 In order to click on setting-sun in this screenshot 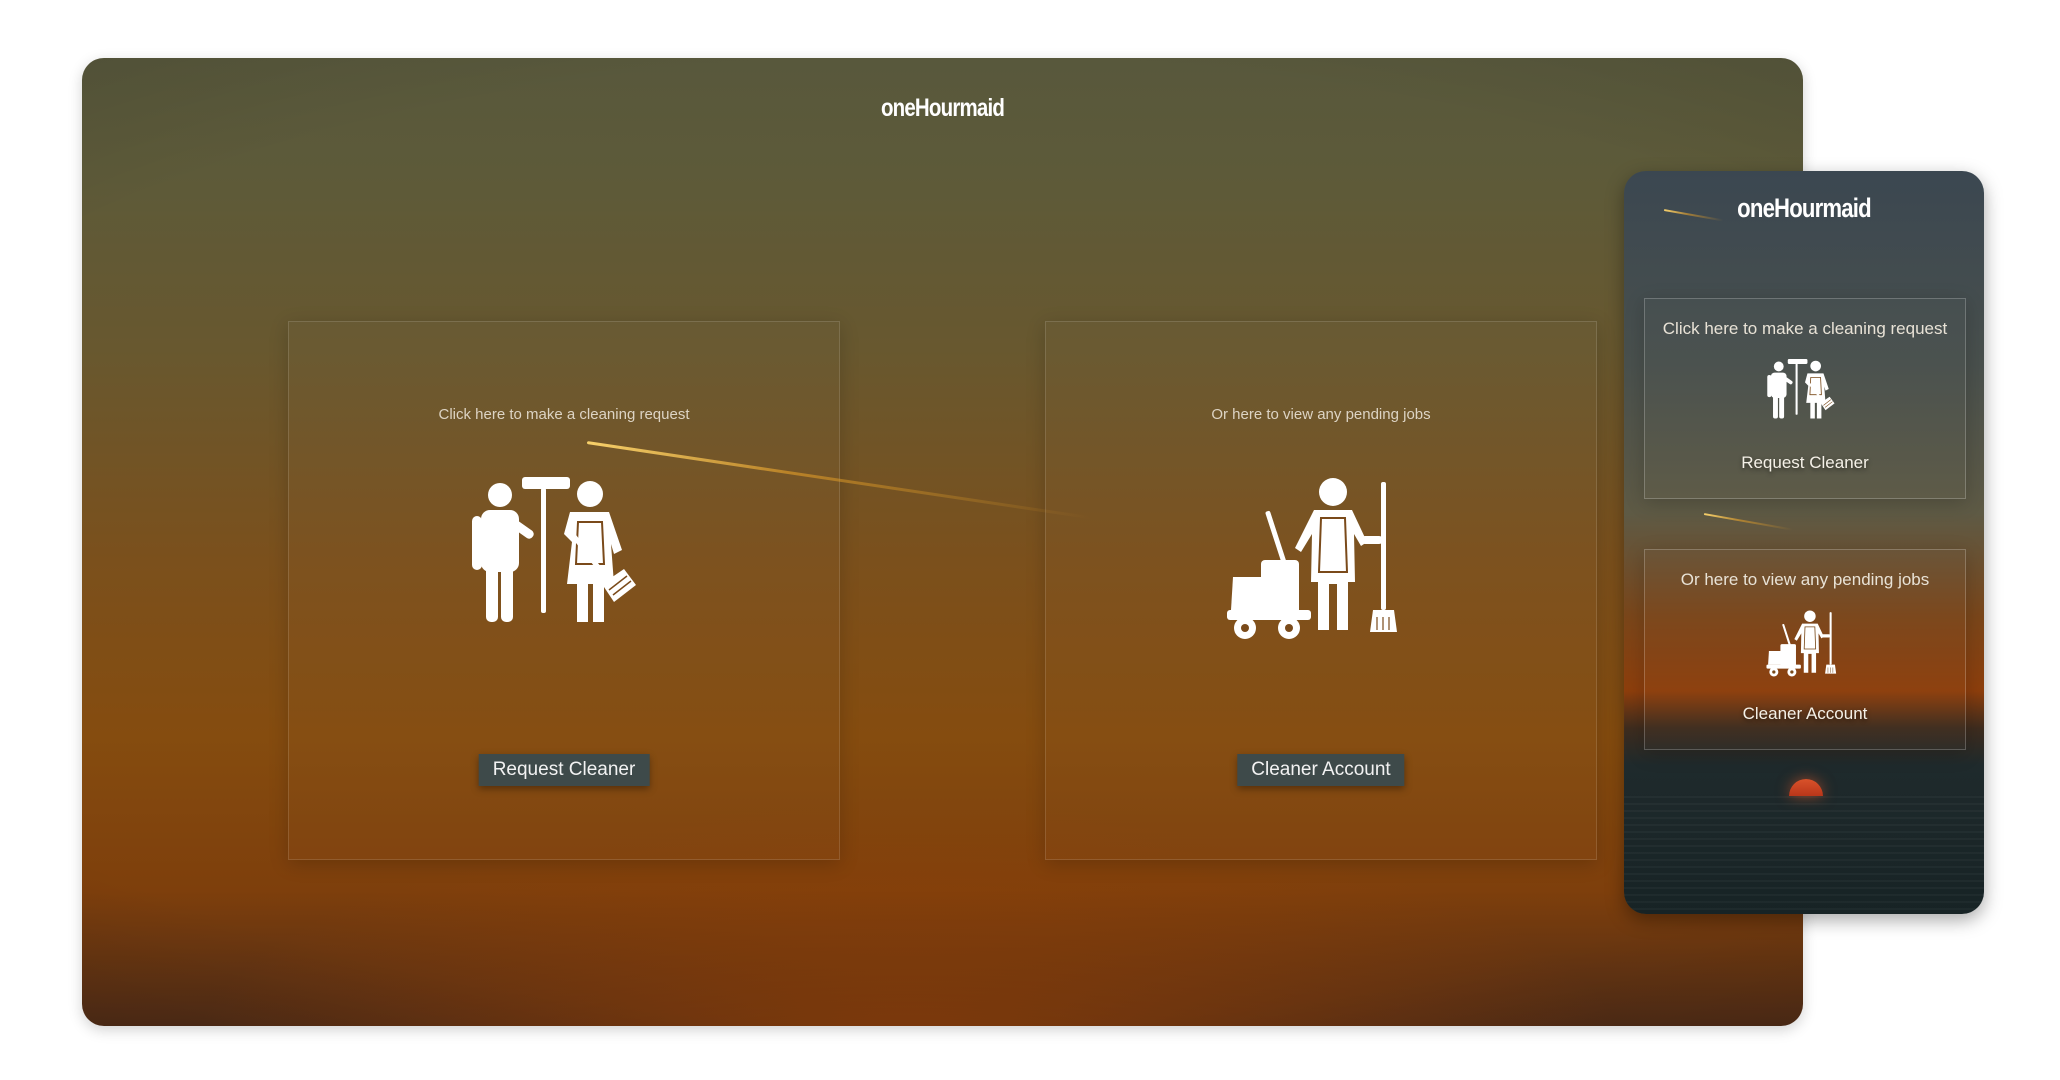, I will do `click(1806, 787)`.